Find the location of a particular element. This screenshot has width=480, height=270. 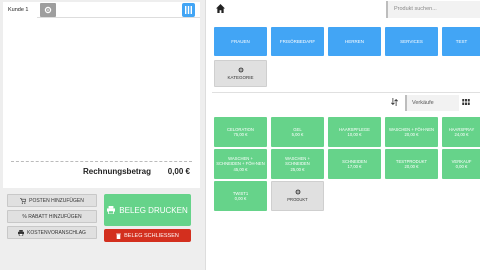

product-price: 17,00 € is located at coordinates (354, 166).